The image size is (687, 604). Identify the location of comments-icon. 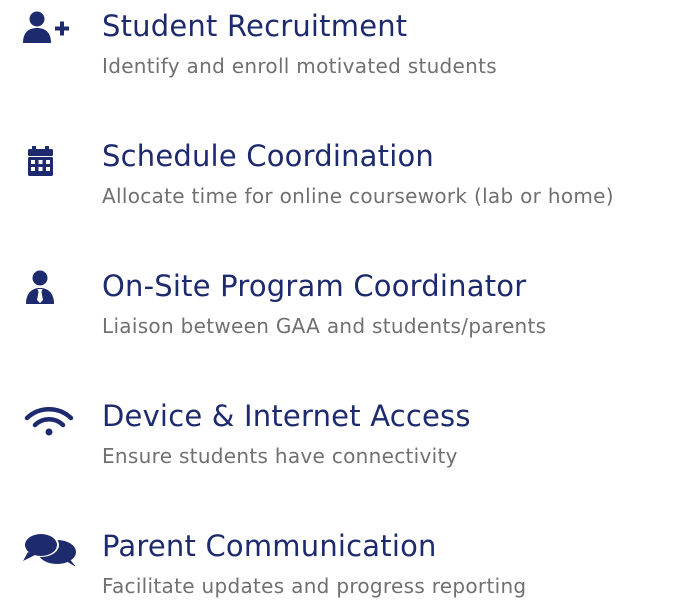
(50, 548).